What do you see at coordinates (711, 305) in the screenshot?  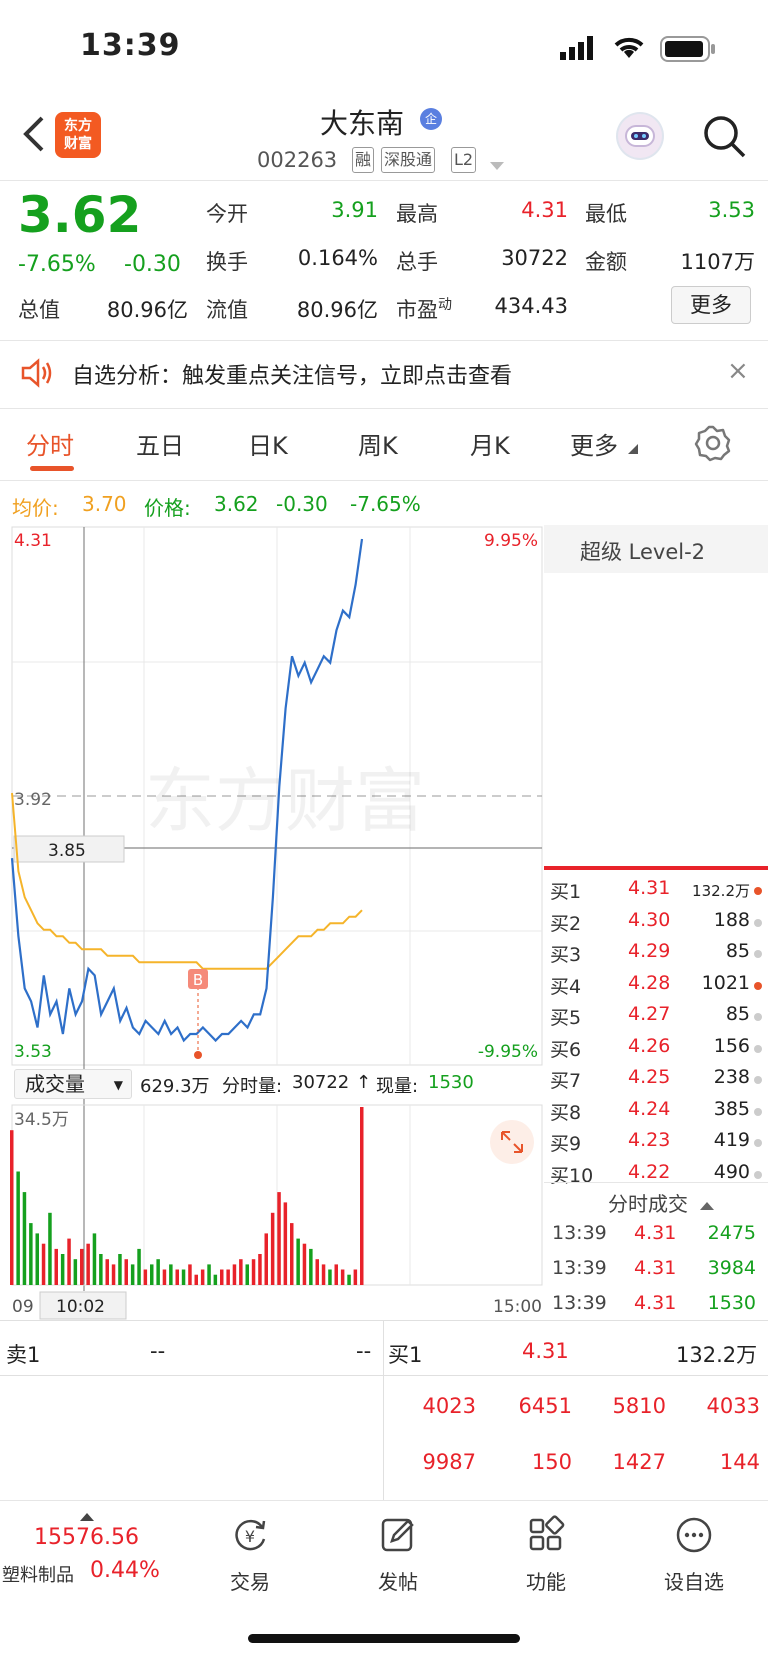 I see `more-quote-button: 更多` at bounding box center [711, 305].